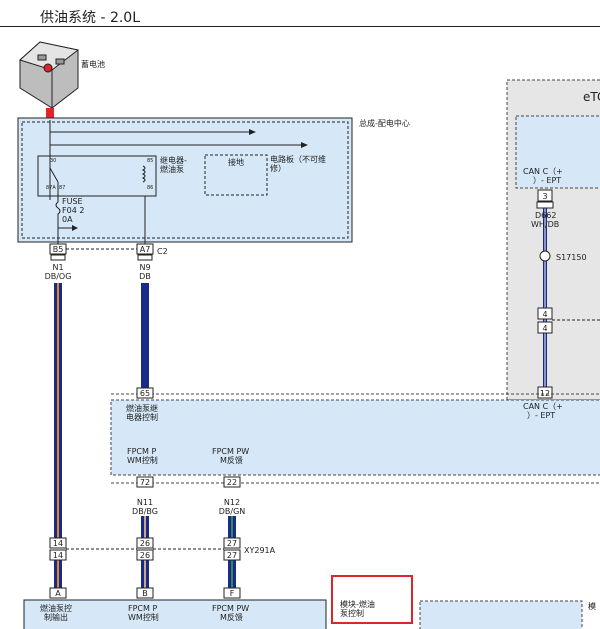  Describe the element at coordinates (62, 188) in the screenshot. I see `relay-pin-87: 87` at that location.